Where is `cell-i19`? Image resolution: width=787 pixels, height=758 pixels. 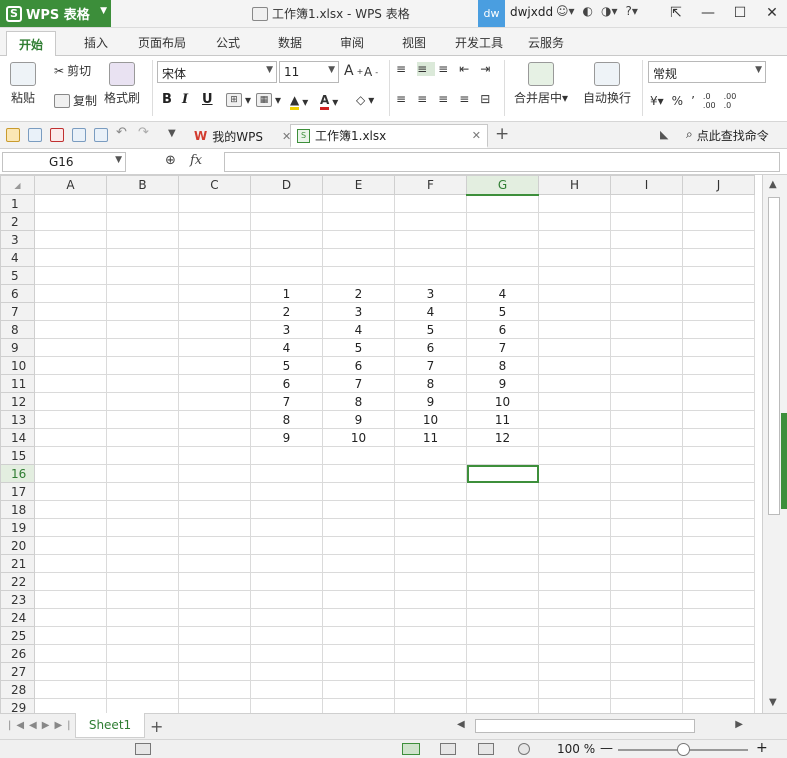 cell-i19 is located at coordinates (646, 527).